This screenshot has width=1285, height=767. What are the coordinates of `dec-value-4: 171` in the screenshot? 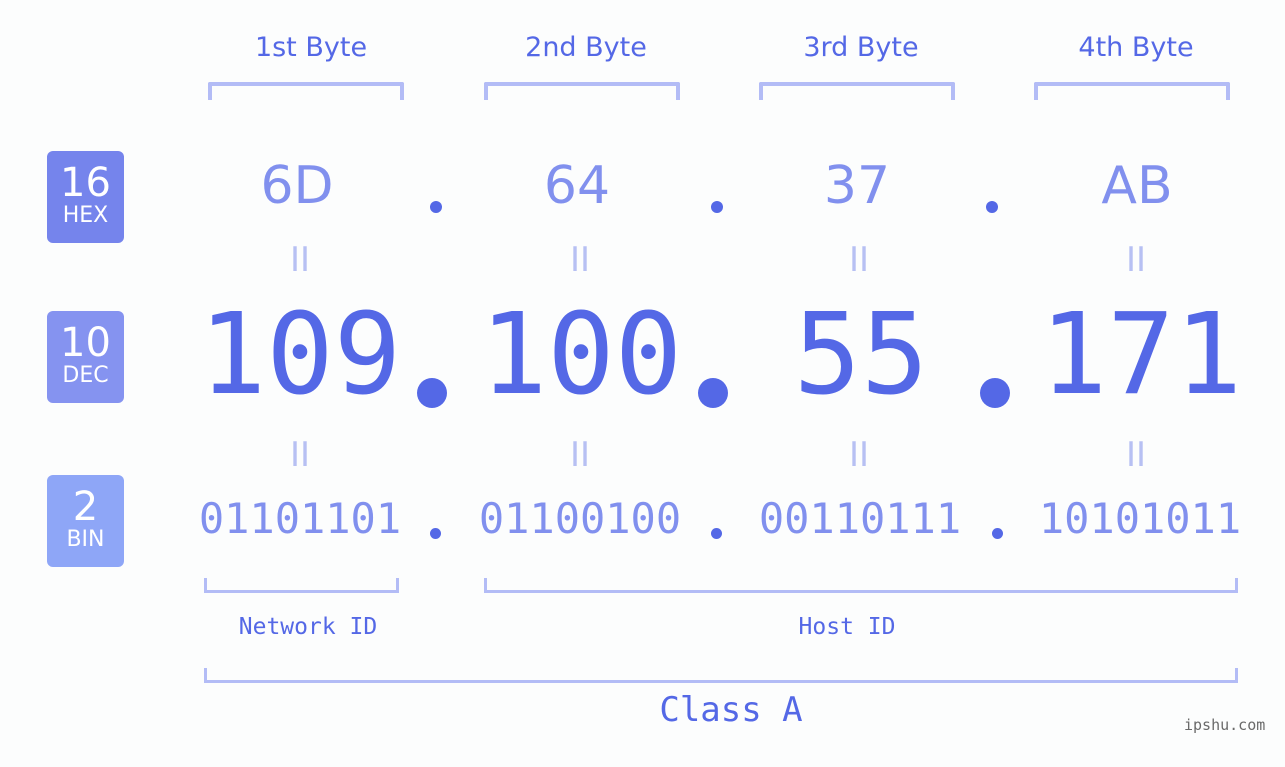 It's located at (1141, 355).